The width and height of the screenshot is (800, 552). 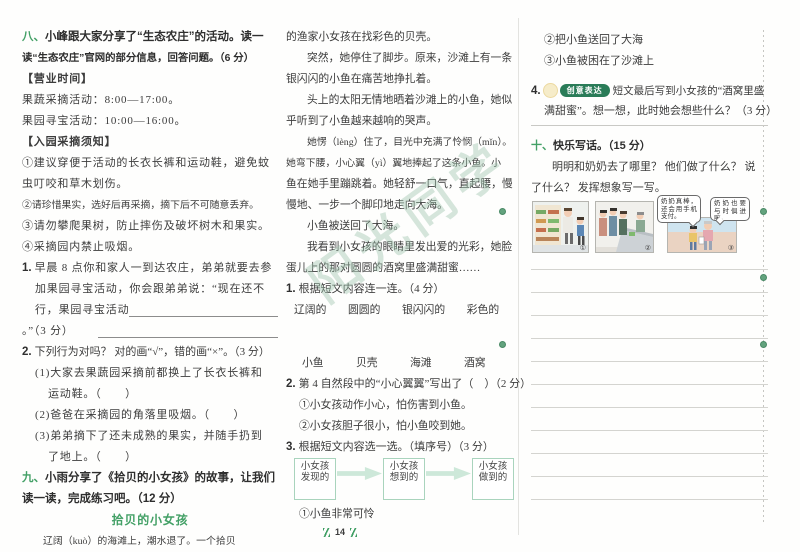 I want to click on text-line: 2. 下列行为对吗？ 对的画“√”，错的画“×”。（3 分）, so click(x=150, y=352).